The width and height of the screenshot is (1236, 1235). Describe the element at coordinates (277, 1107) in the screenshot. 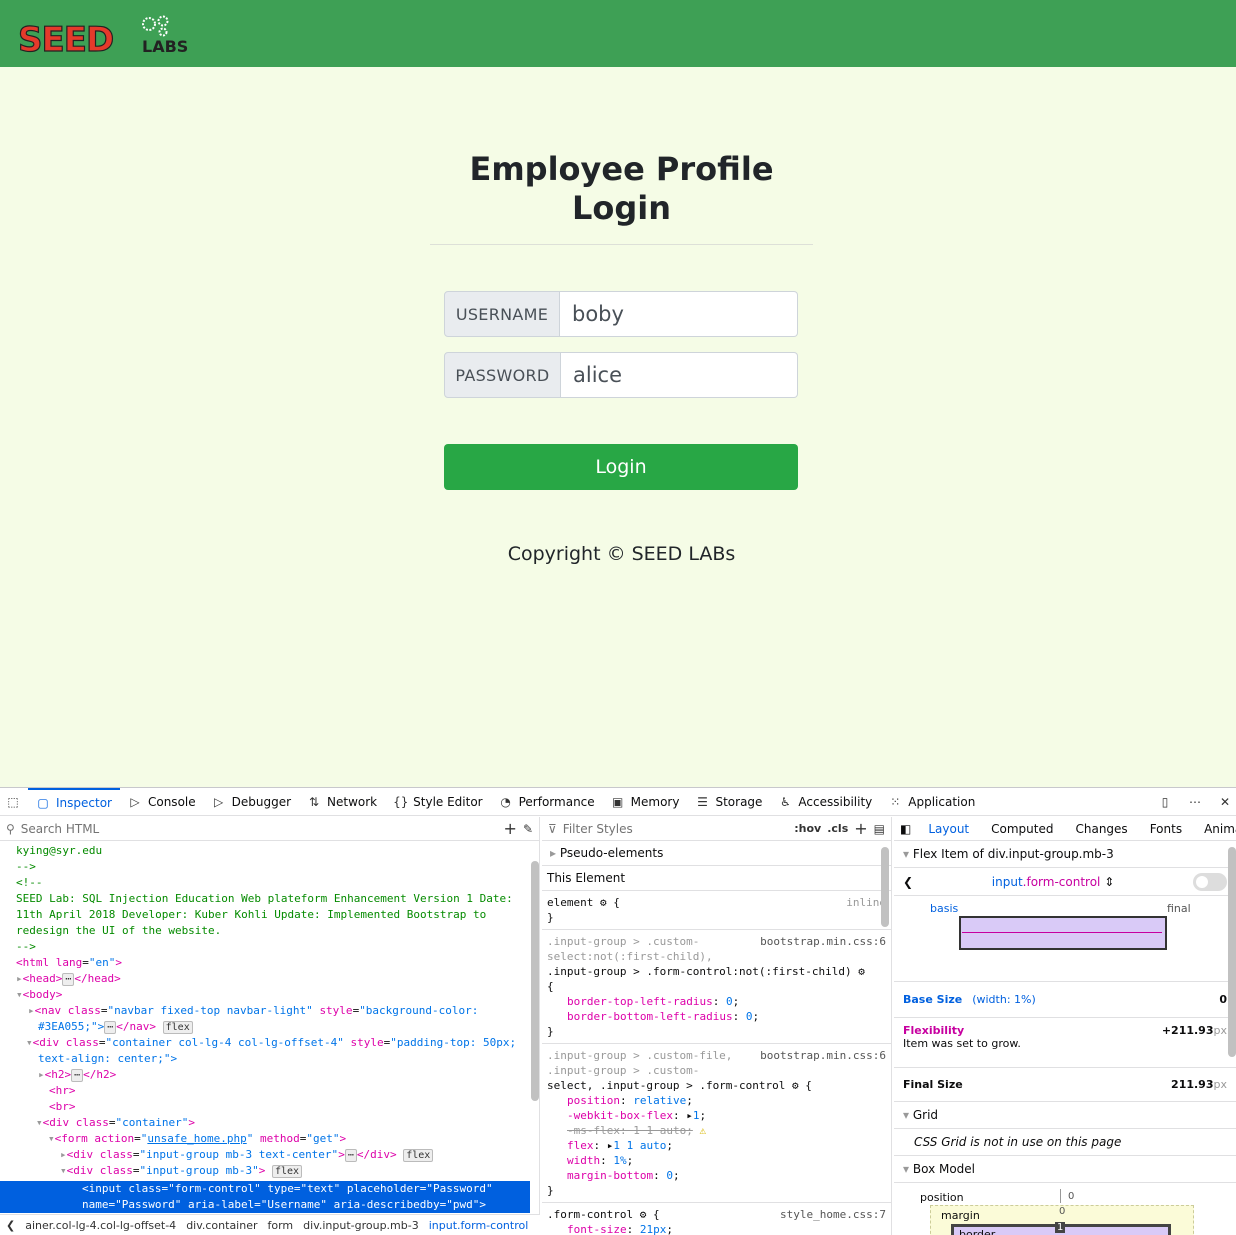

I see `html-line: <br>` at that location.